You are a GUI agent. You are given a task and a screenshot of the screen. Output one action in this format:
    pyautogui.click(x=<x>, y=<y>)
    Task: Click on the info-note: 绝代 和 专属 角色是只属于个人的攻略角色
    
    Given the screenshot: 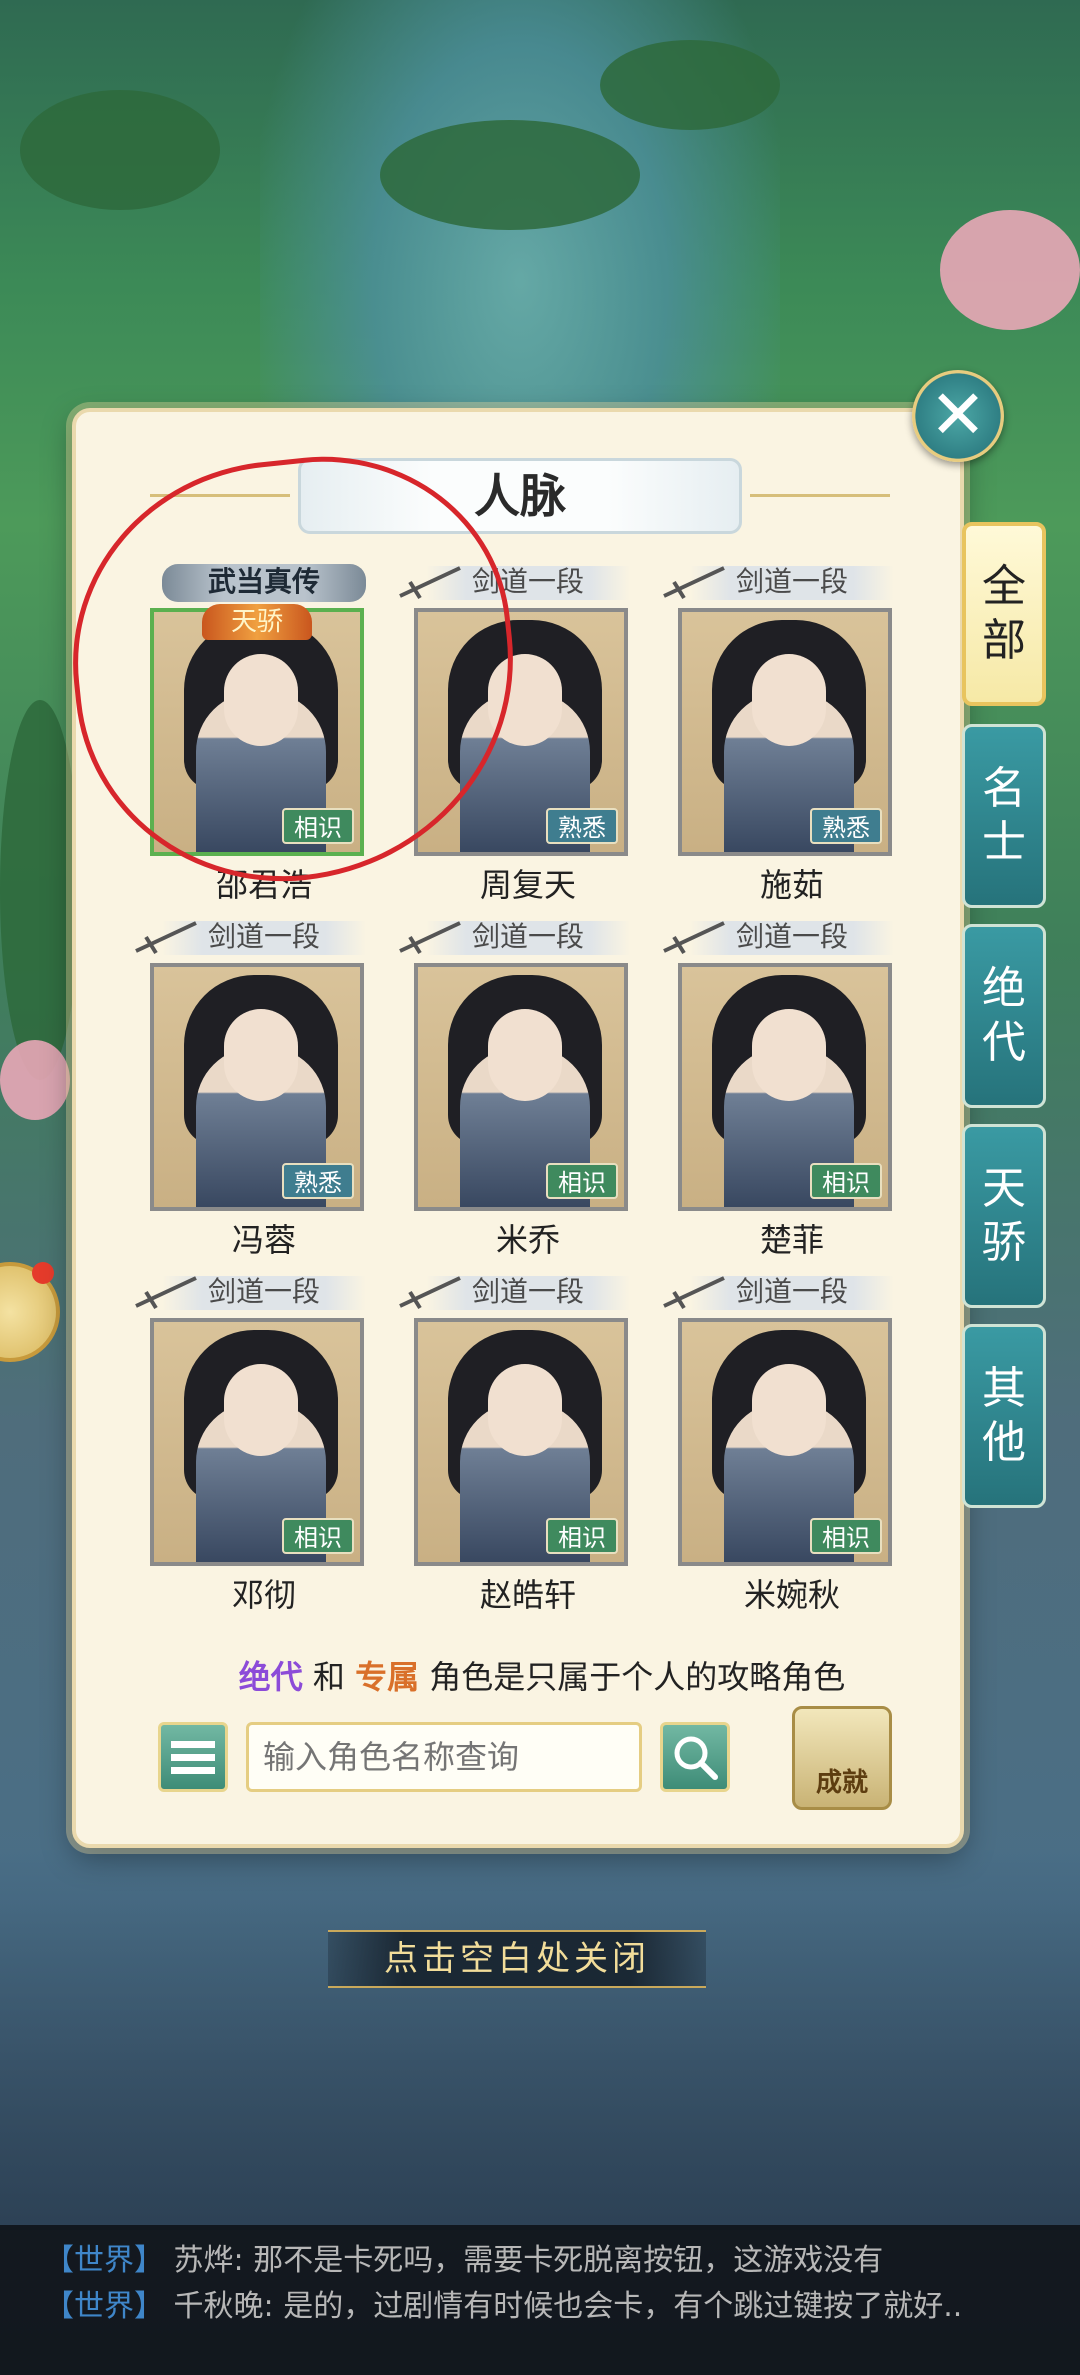 What is the action you would take?
    pyautogui.click(x=542, y=1675)
    